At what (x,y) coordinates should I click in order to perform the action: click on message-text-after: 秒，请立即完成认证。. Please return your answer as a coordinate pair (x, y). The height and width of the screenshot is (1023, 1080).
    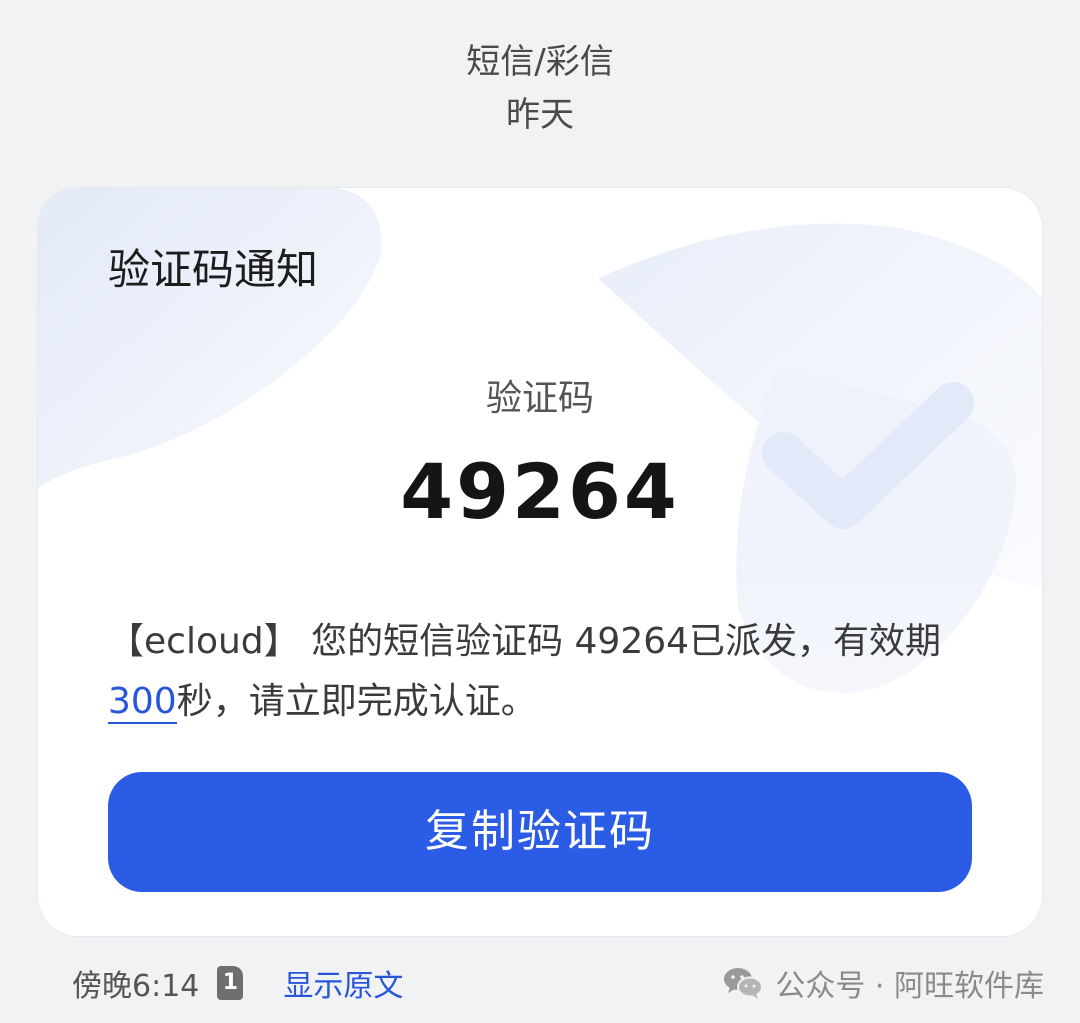
    Looking at the image, I should click on (356, 701).